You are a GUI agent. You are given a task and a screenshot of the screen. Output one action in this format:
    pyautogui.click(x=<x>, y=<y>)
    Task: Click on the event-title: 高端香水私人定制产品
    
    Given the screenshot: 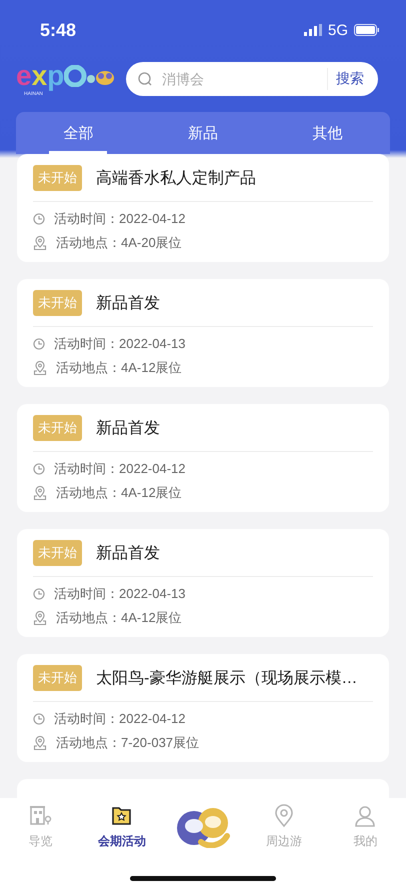 What is the action you would take?
    pyautogui.click(x=176, y=178)
    